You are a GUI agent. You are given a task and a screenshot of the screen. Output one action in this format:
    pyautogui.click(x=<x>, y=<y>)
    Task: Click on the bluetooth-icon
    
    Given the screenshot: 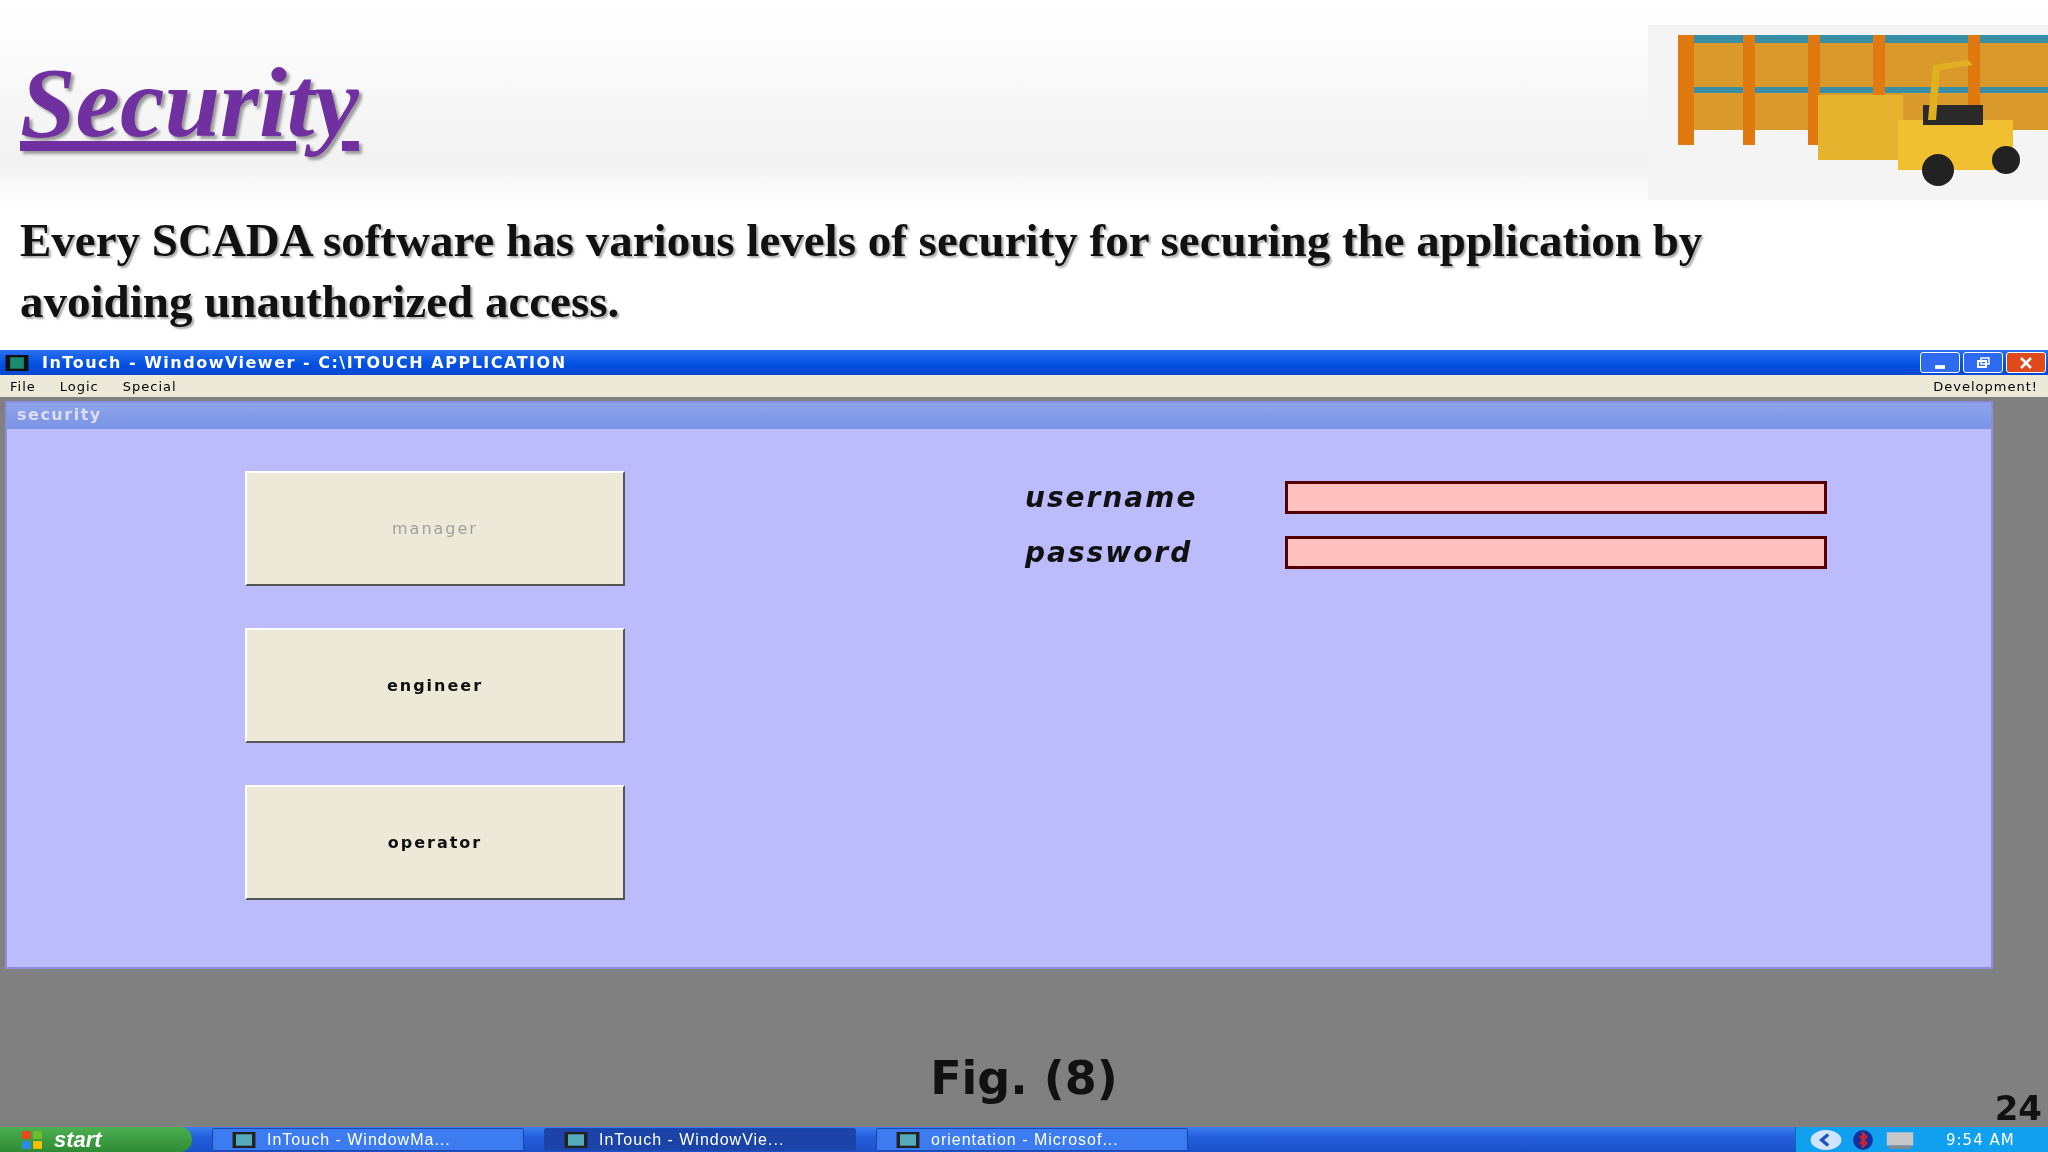 What is the action you would take?
    pyautogui.click(x=1863, y=1139)
    